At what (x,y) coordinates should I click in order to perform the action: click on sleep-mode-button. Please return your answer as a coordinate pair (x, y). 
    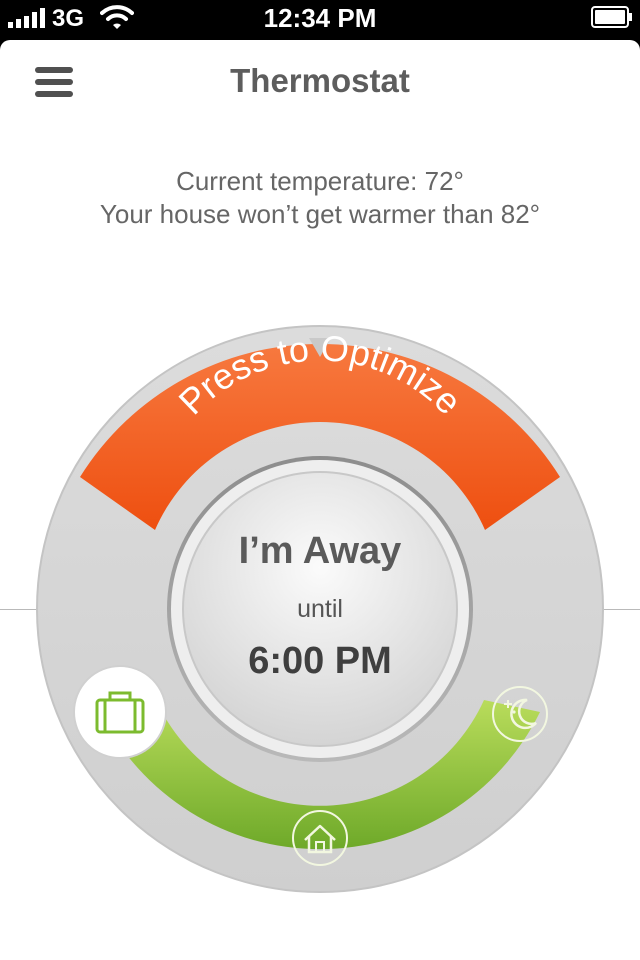
    Looking at the image, I should click on (520, 714).